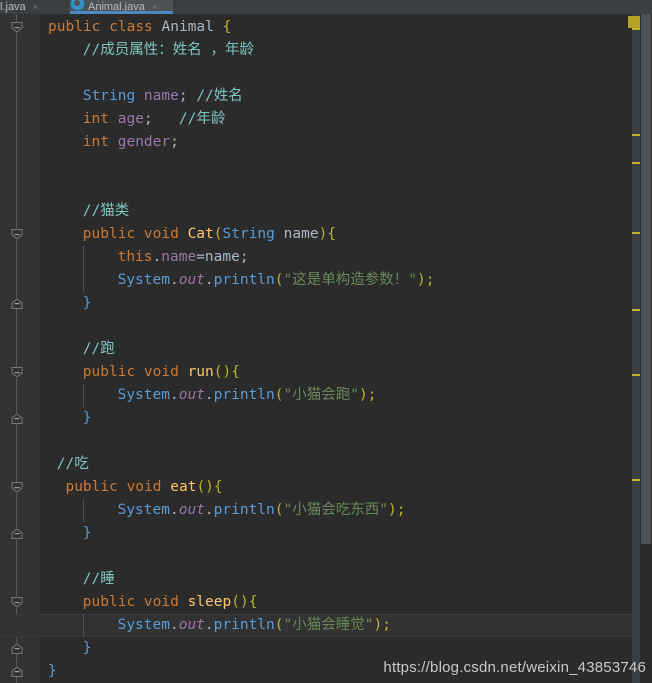 The height and width of the screenshot is (683, 652). What do you see at coordinates (84, 211) in the screenshot?
I see `code-line: //猫类` at bounding box center [84, 211].